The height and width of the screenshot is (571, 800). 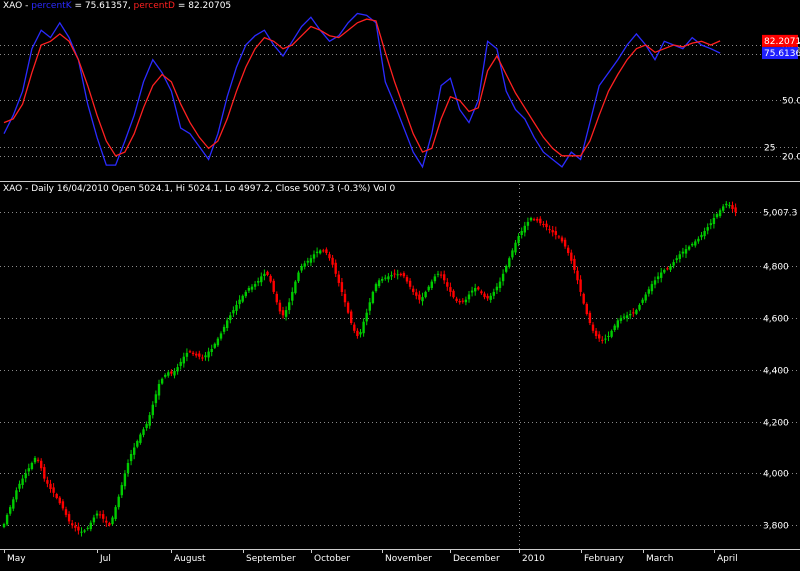 I want to click on stochastic-tick-label: 20.0, so click(x=791, y=158).